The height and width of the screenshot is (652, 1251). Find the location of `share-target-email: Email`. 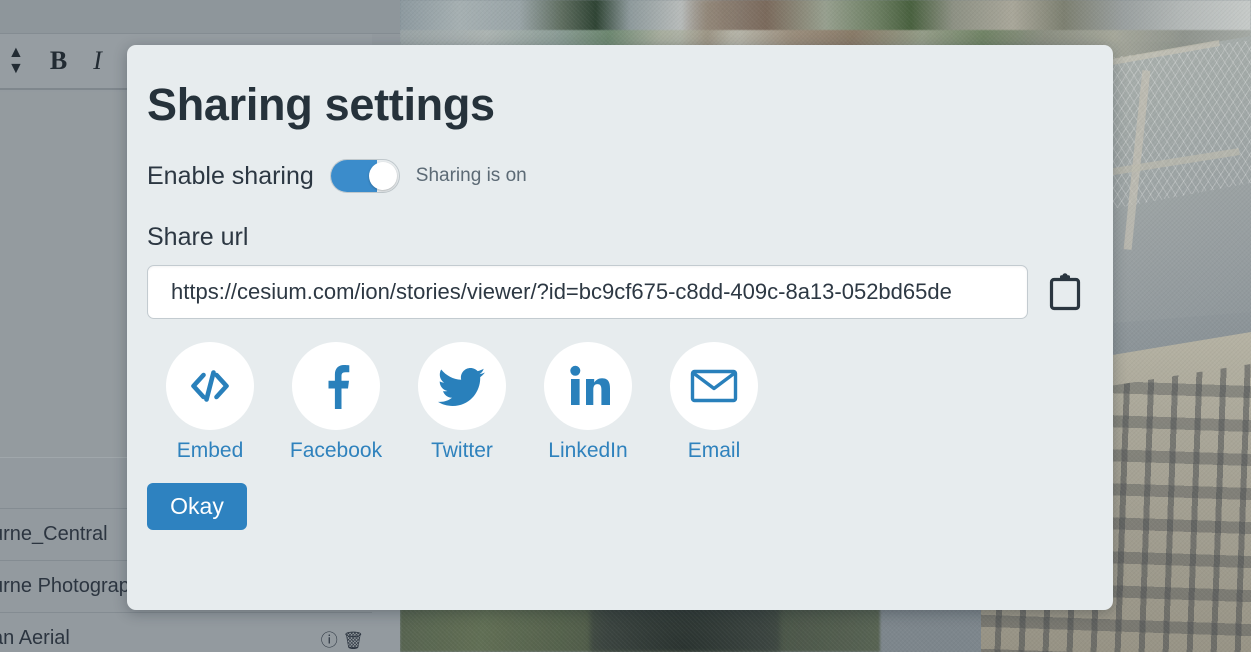

share-target-email: Email is located at coordinates (714, 402).